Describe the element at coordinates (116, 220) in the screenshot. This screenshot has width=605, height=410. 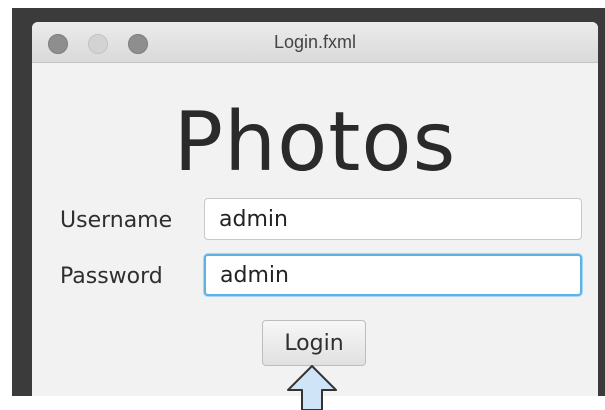
I see `username-label: Username` at that location.